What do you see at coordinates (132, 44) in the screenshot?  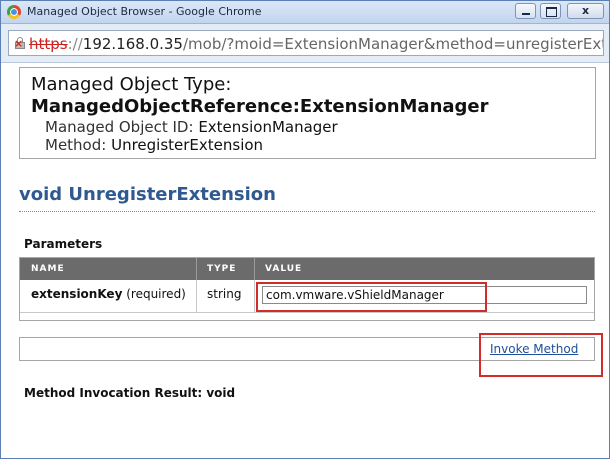 I see `url-host: 192.168.0.35` at bounding box center [132, 44].